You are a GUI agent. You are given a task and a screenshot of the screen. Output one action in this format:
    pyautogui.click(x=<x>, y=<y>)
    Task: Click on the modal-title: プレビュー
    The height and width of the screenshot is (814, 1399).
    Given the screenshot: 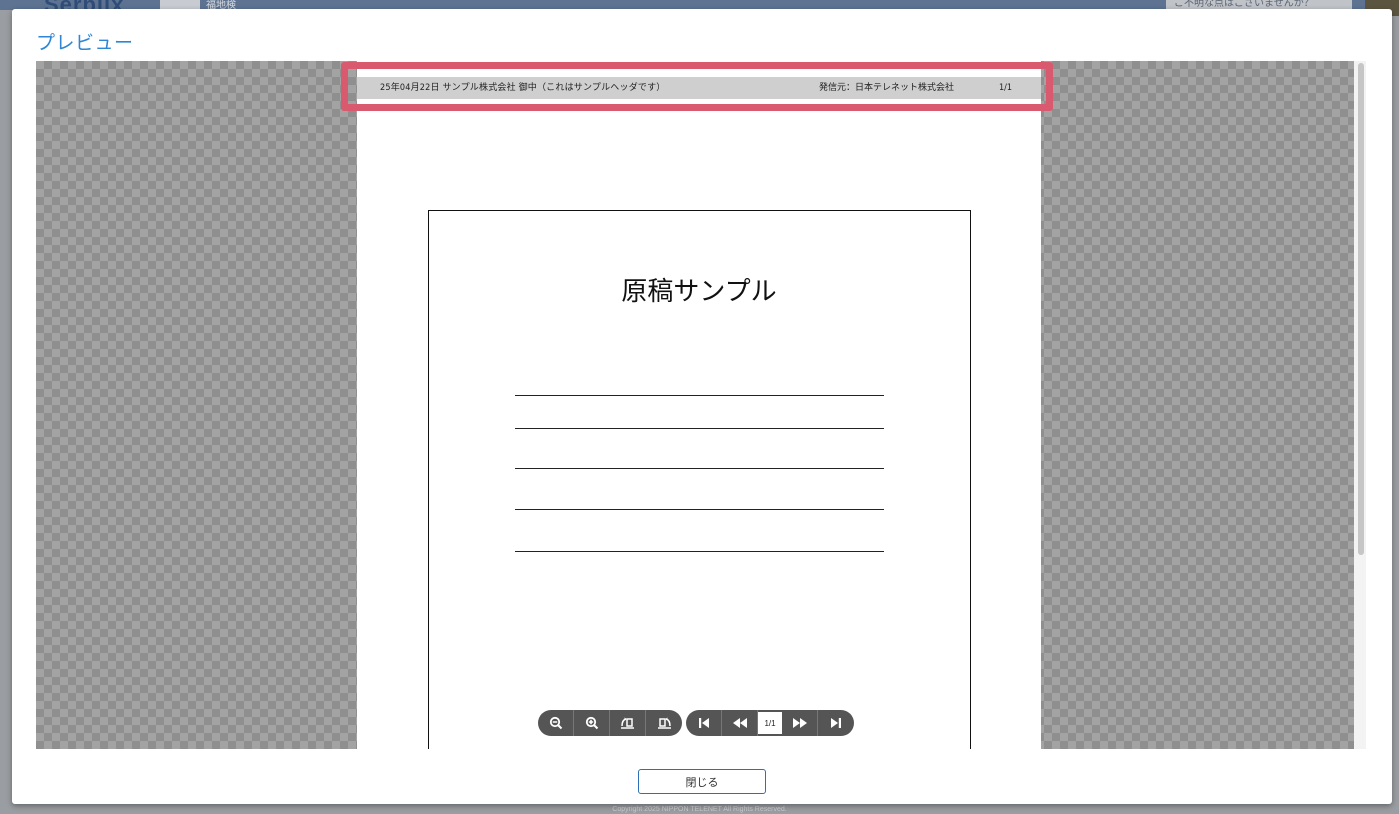 What is the action you would take?
    pyautogui.click(x=85, y=43)
    